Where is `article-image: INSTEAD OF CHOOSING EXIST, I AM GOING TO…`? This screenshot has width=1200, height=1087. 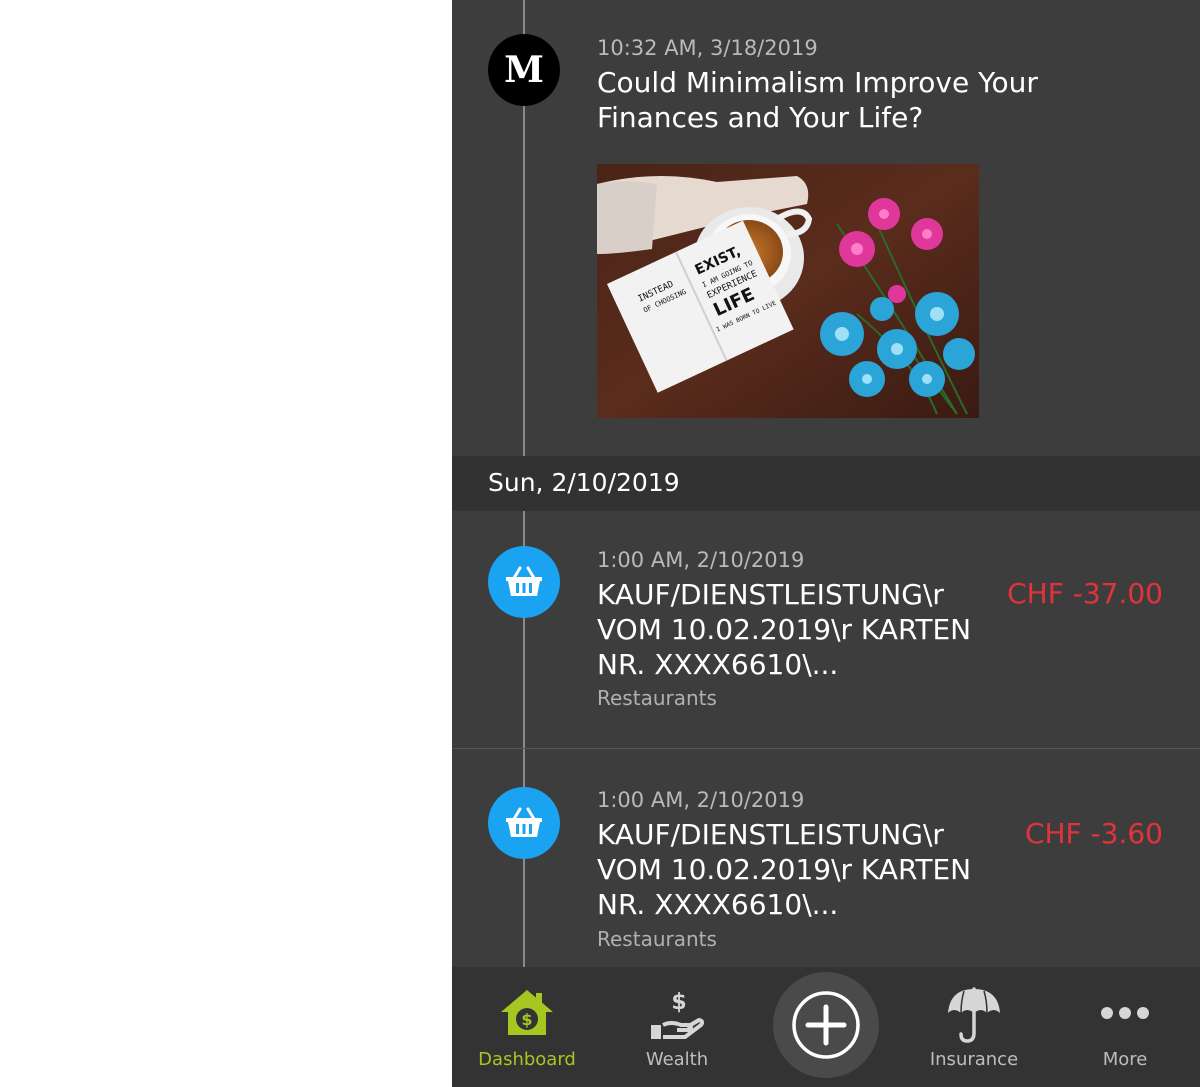 article-image: INSTEAD OF CHOOSING EXIST, I AM GOING TO… is located at coordinates (788, 291).